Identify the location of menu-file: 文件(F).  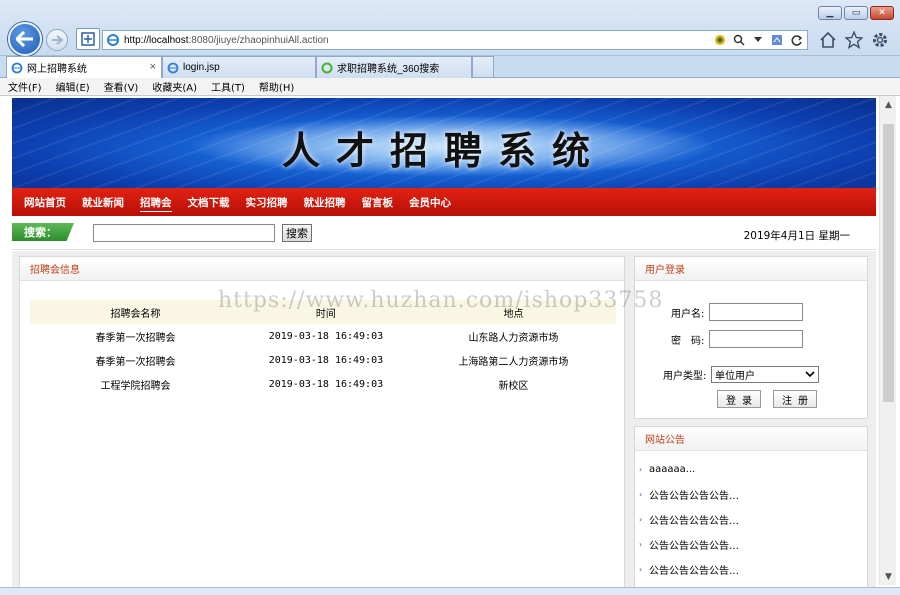
(25, 86).